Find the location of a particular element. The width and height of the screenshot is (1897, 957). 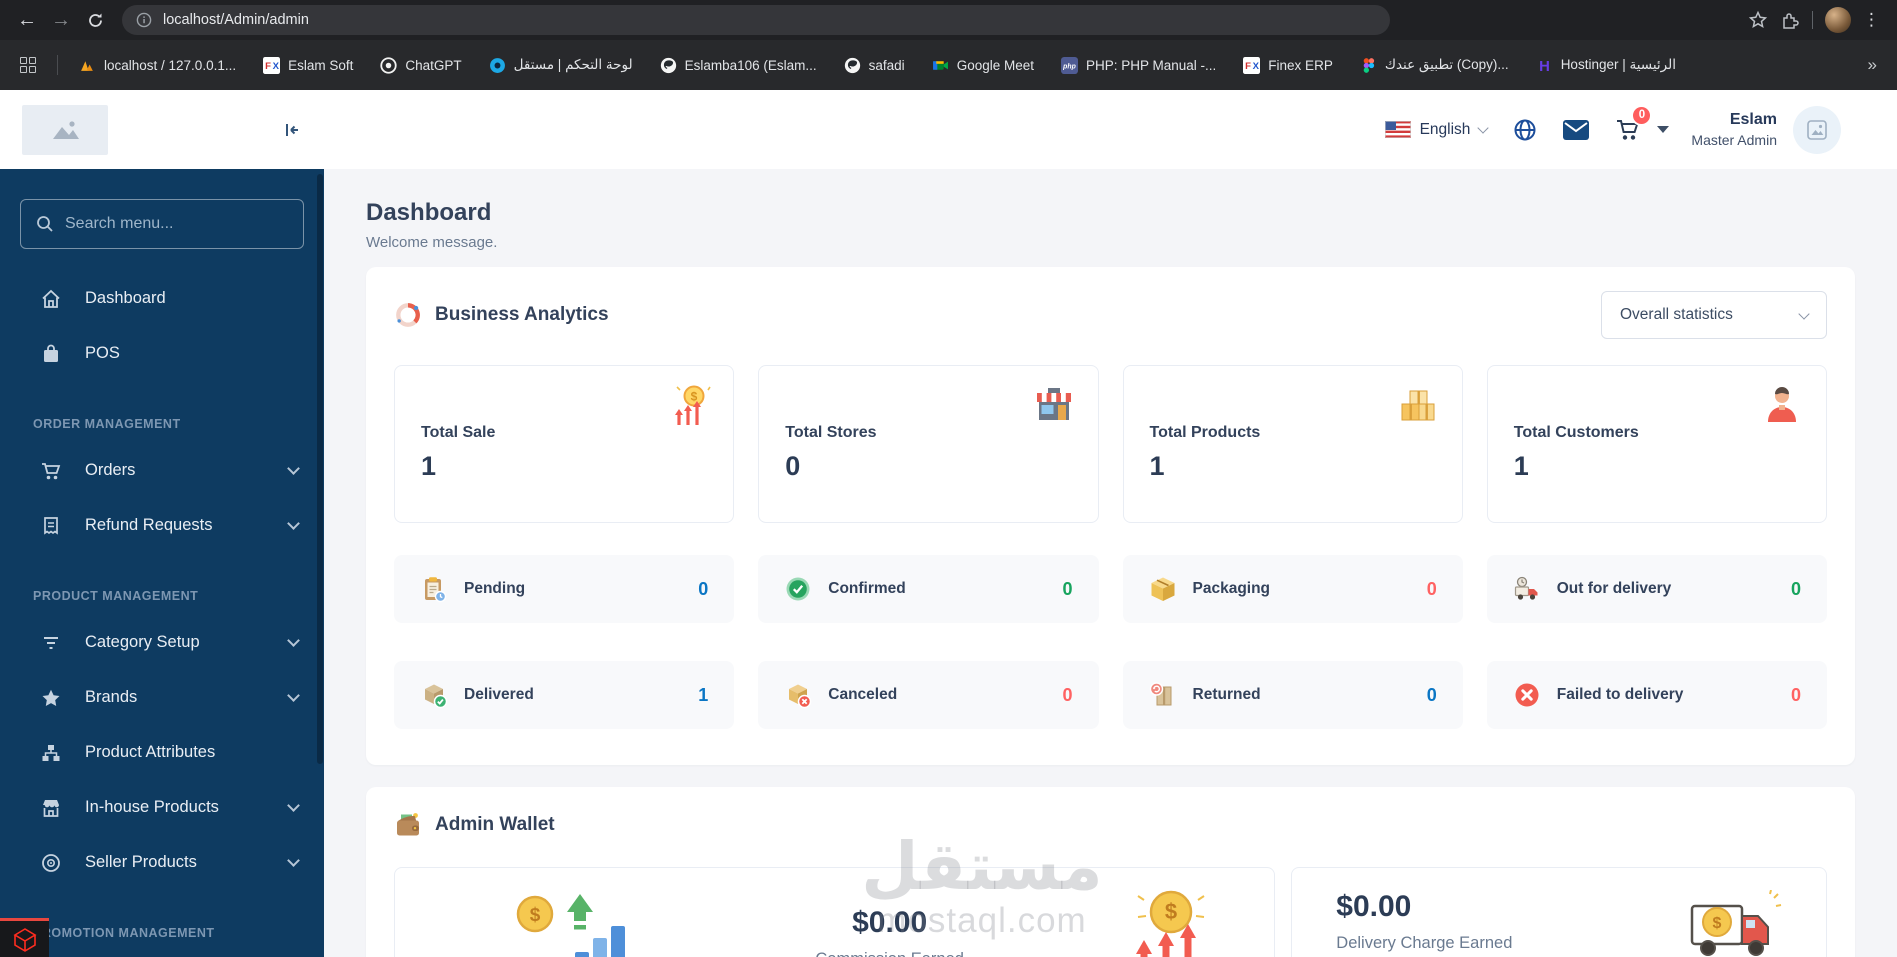

sidebar-item-product-attributes: Product Attributes is located at coordinates (162, 752).